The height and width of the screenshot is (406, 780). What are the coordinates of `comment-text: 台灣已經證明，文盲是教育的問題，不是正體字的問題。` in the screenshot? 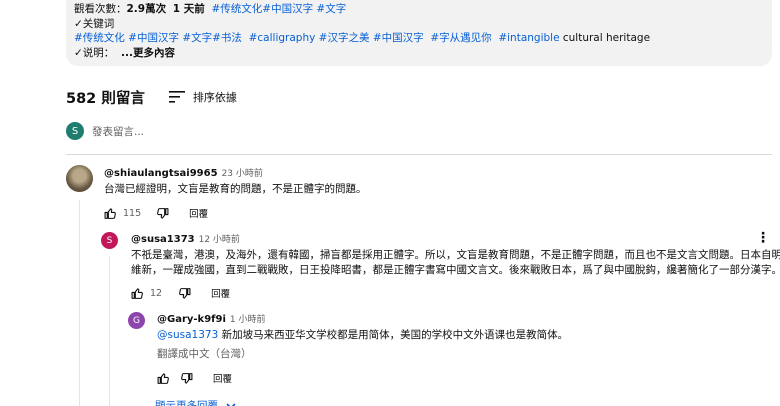 It's located at (235, 189).